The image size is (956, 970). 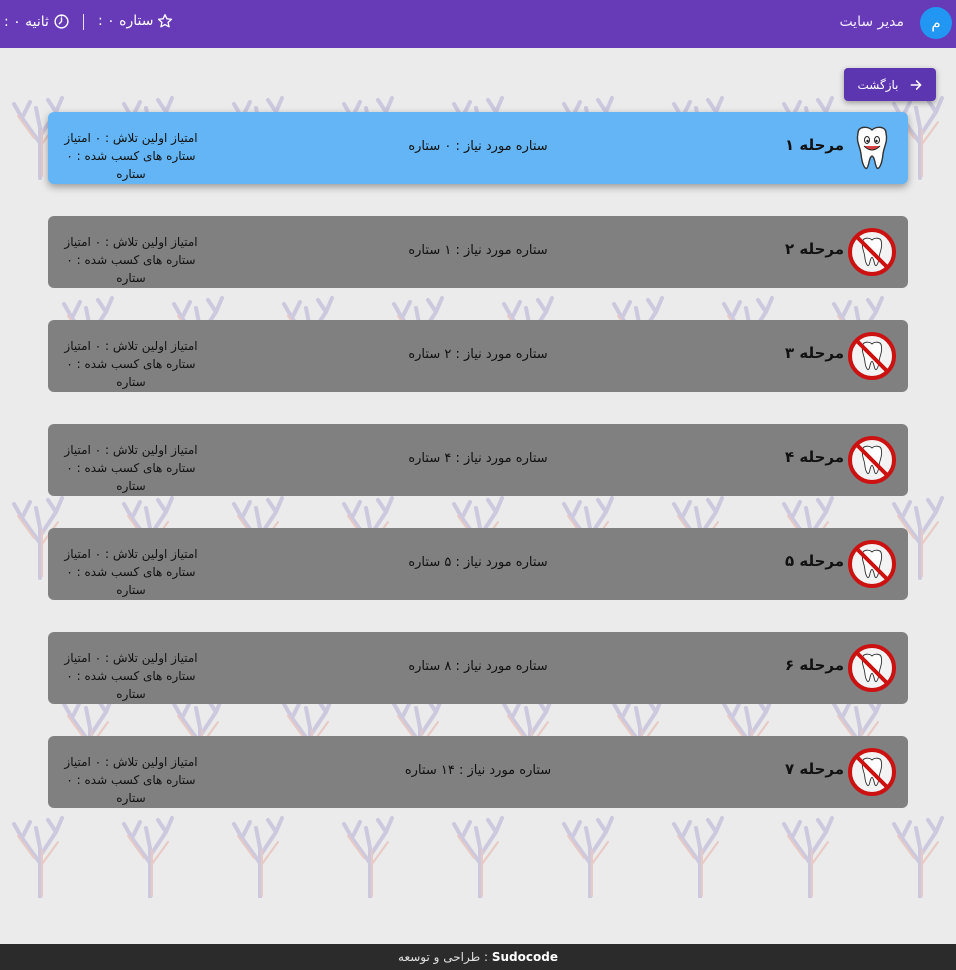 What do you see at coordinates (871, 22) in the screenshot?
I see `username: مدیر سایت` at bounding box center [871, 22].